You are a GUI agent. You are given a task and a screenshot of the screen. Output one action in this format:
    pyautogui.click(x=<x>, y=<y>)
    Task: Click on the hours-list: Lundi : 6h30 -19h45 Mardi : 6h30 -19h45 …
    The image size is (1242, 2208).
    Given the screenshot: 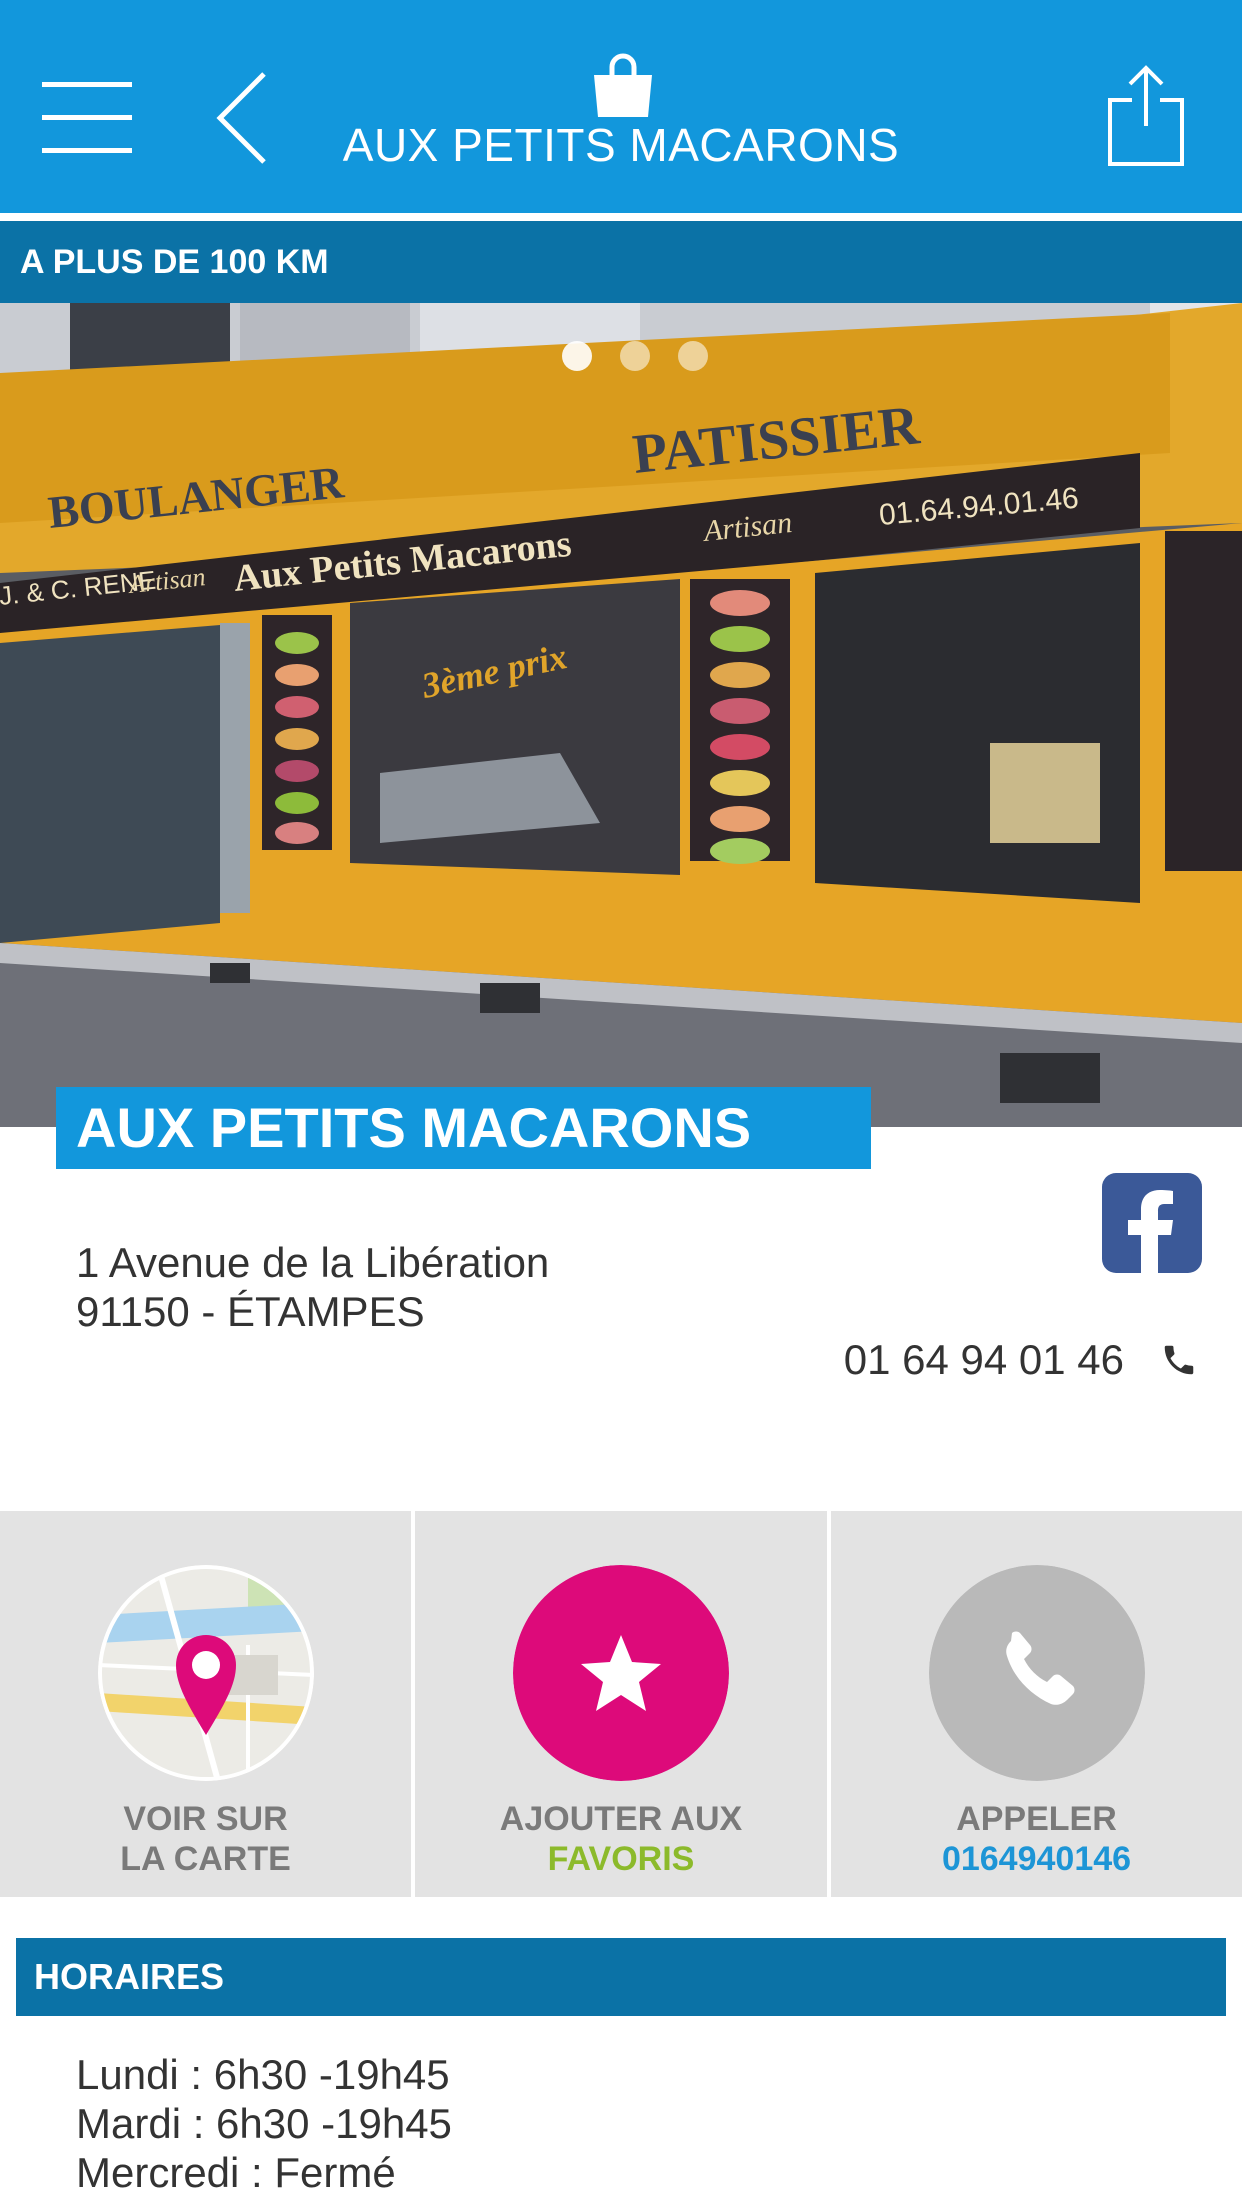 What is the action you would take?
    pyautogui.click(x=264, y=2123)
    